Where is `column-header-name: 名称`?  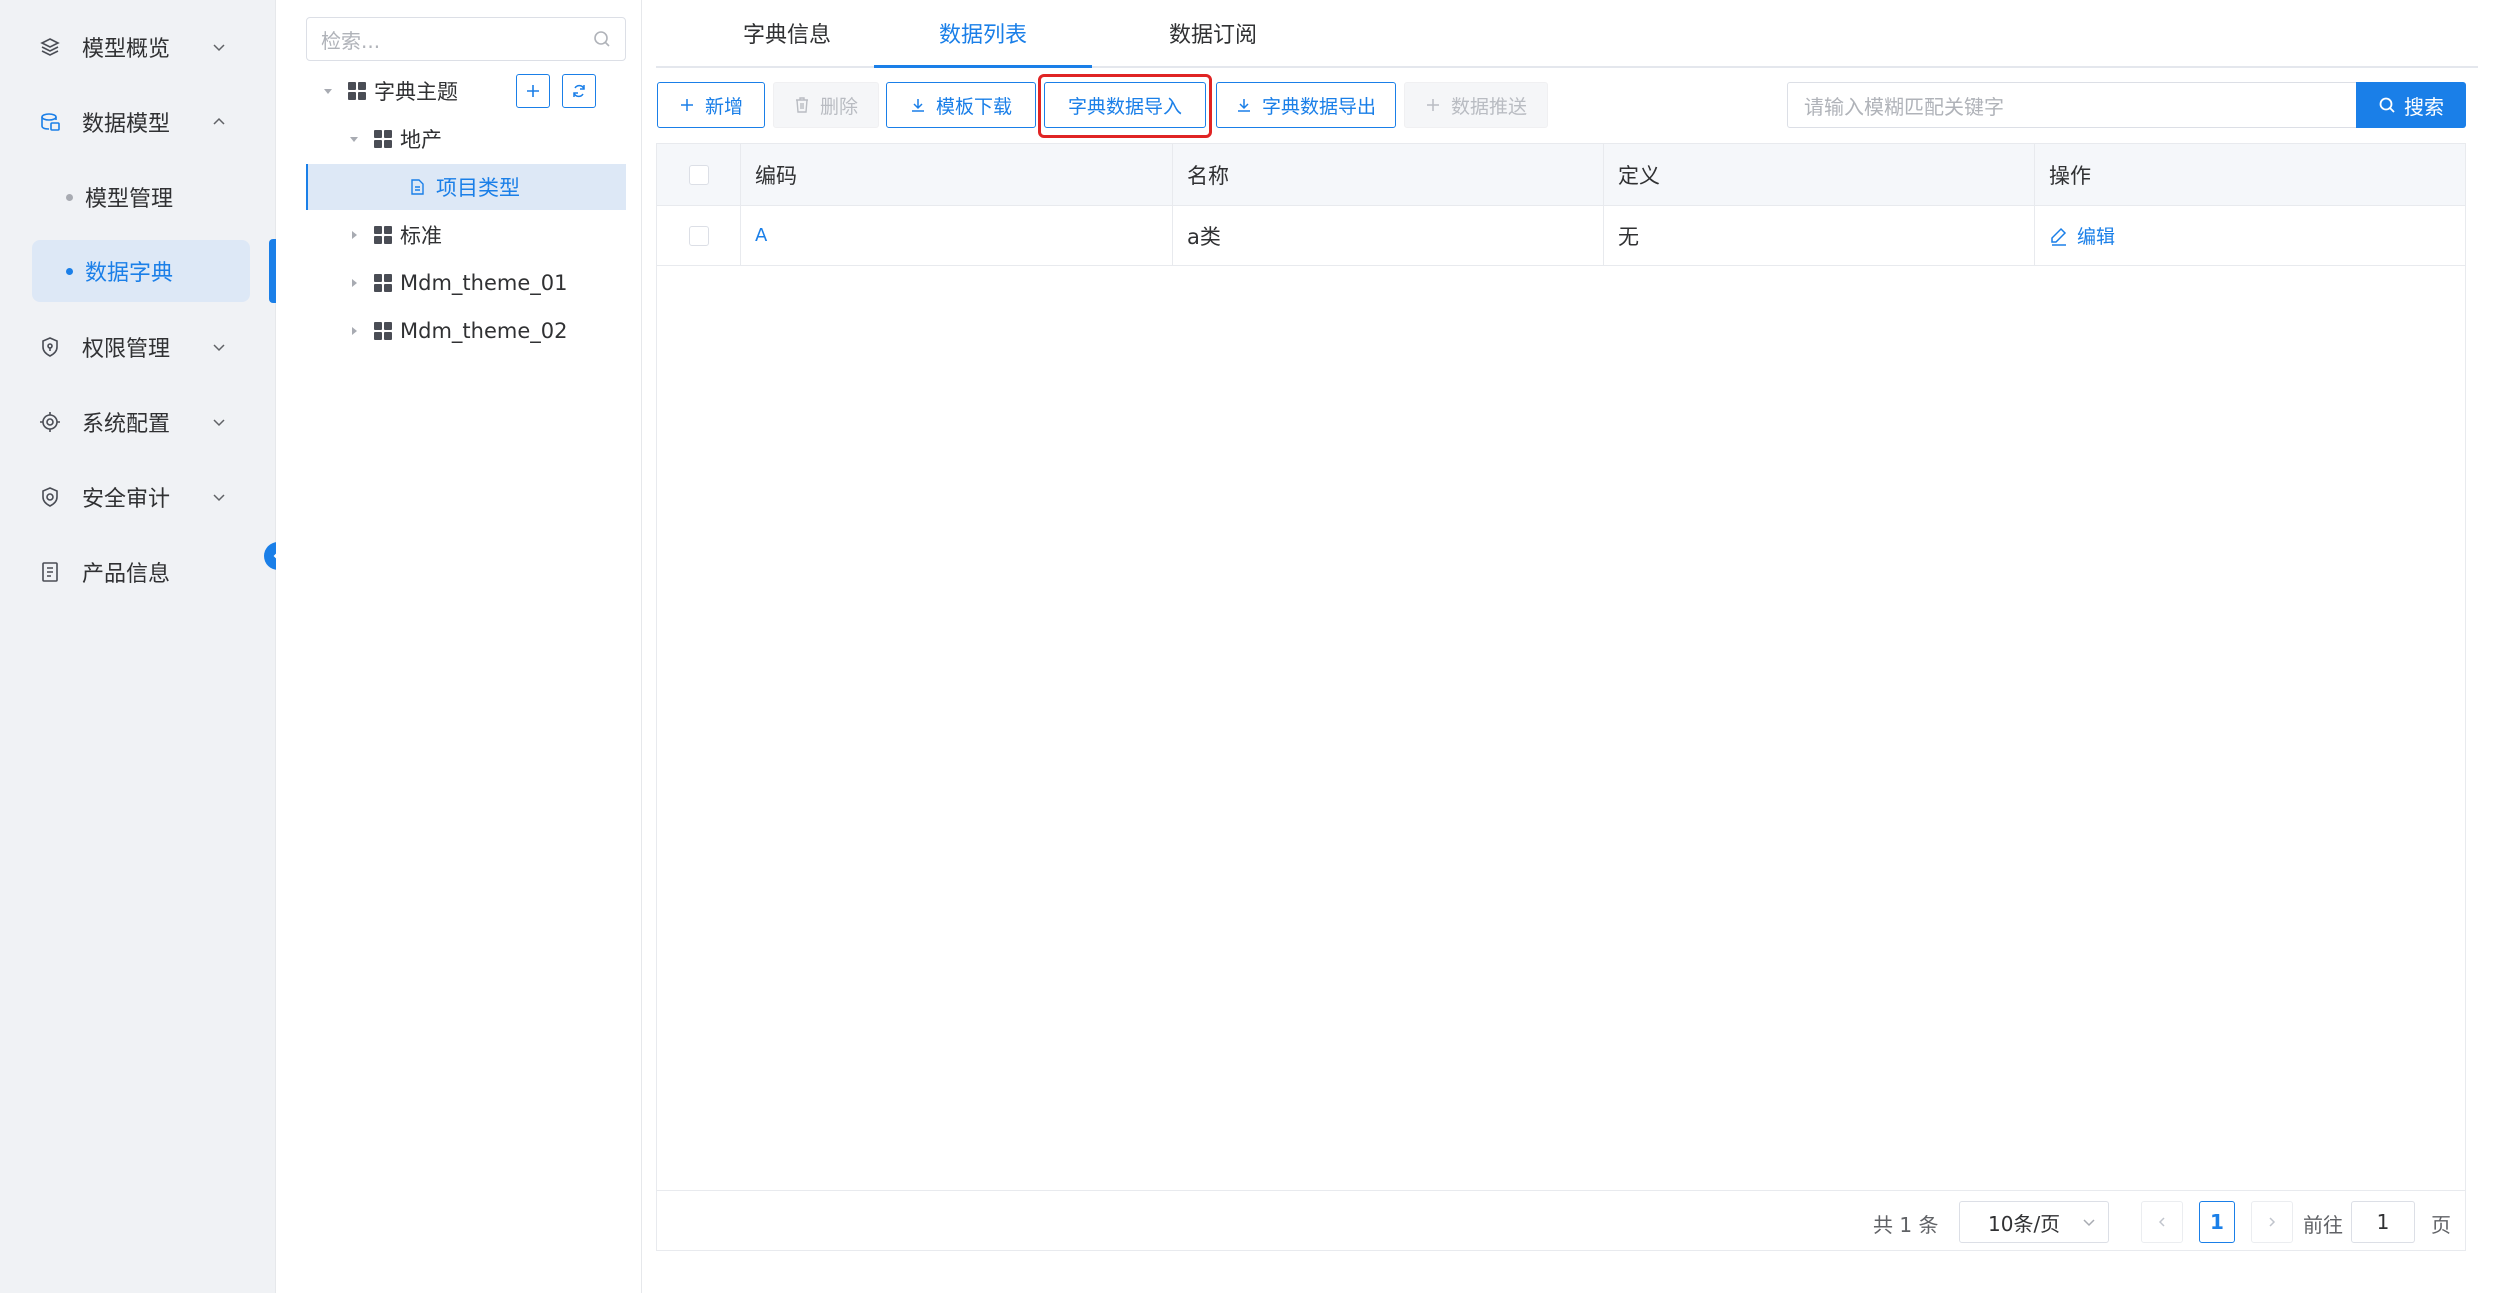 column-header-name: 名称 is located at coordinates (1388, 174).